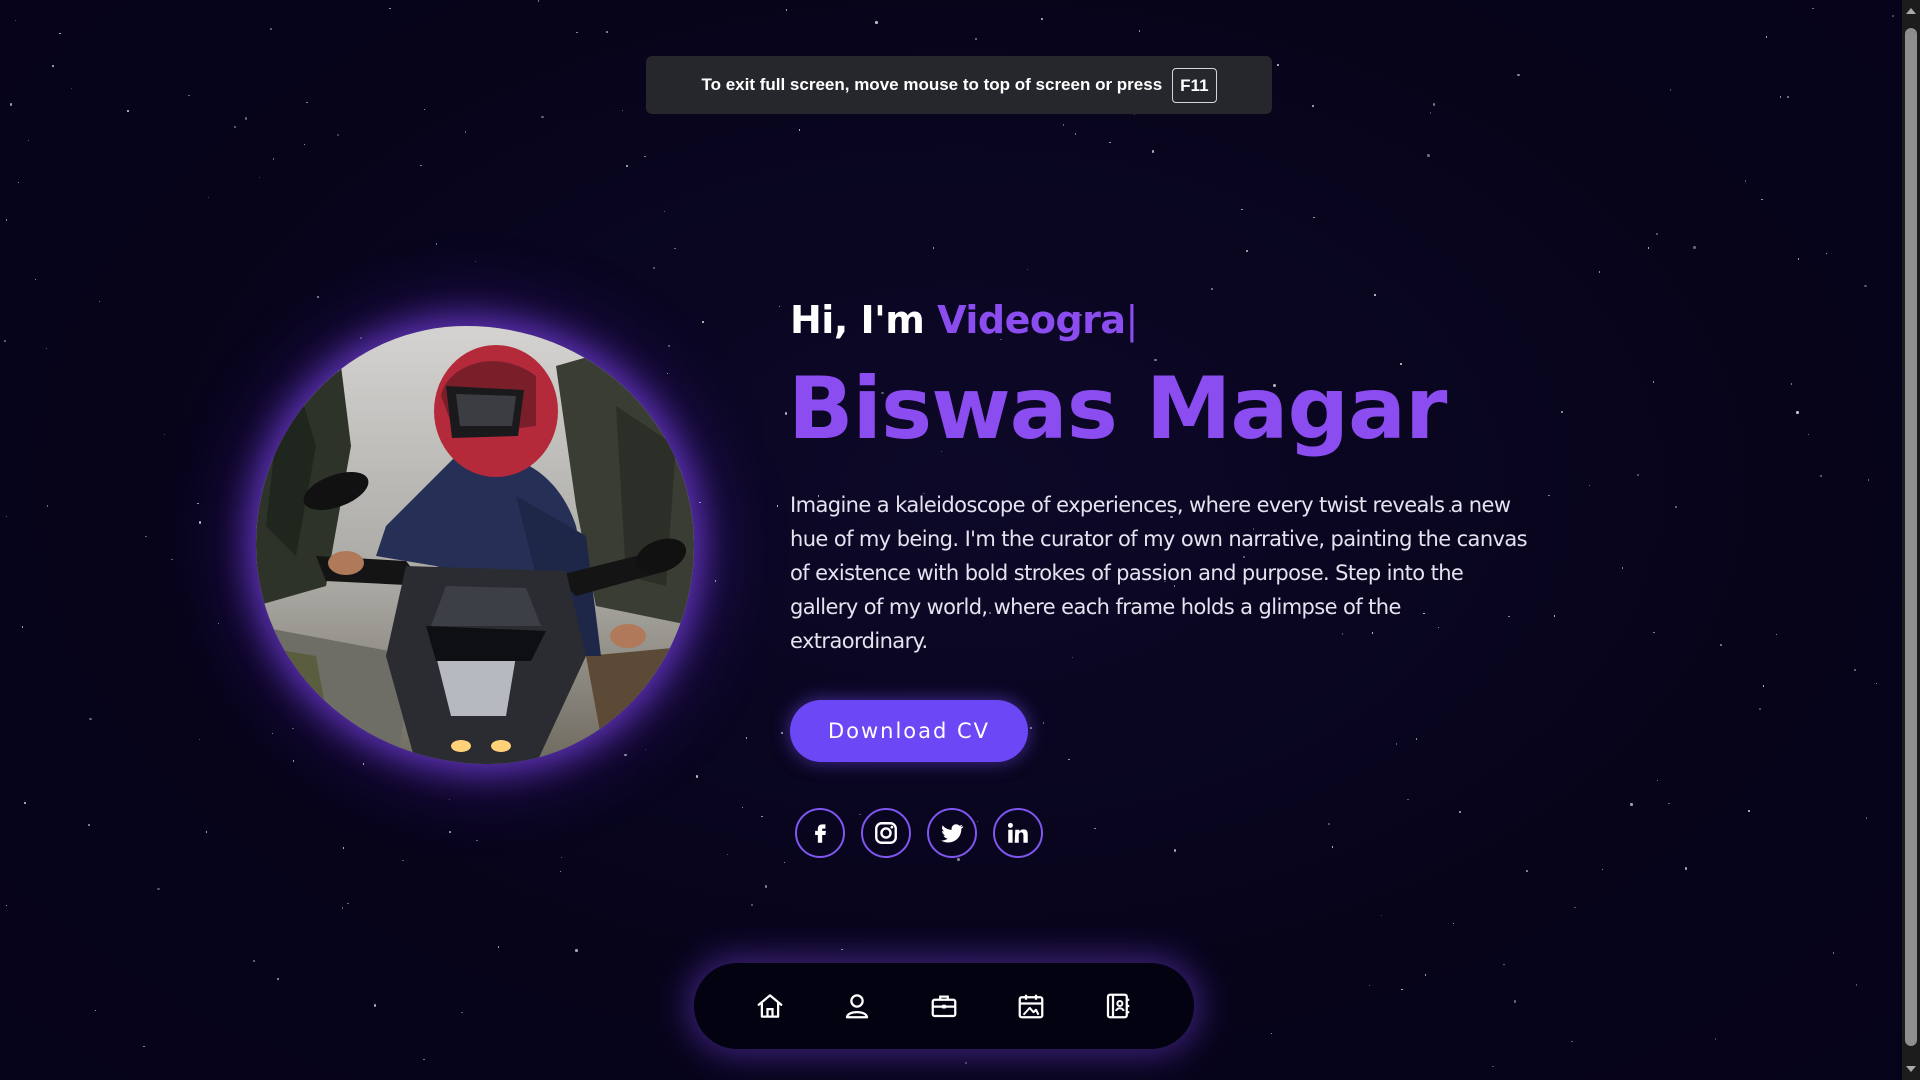 The image size is (1920, 1080). I want to click on hero-name: Biswas Magar, so click(1117, 409).